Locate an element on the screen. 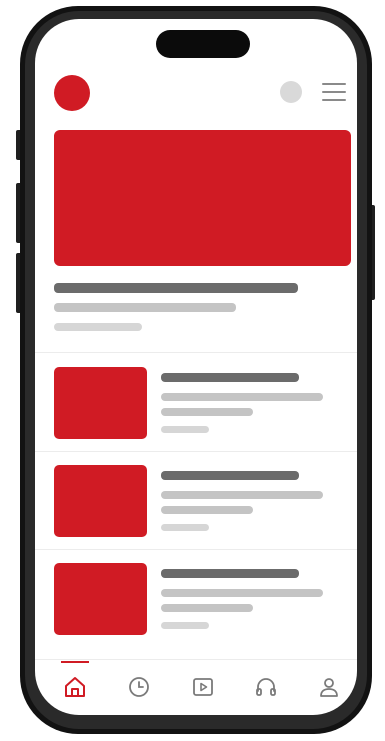 The height and width of the screenshot is (741, 385). play-icon is located at coordinates (203, 687).